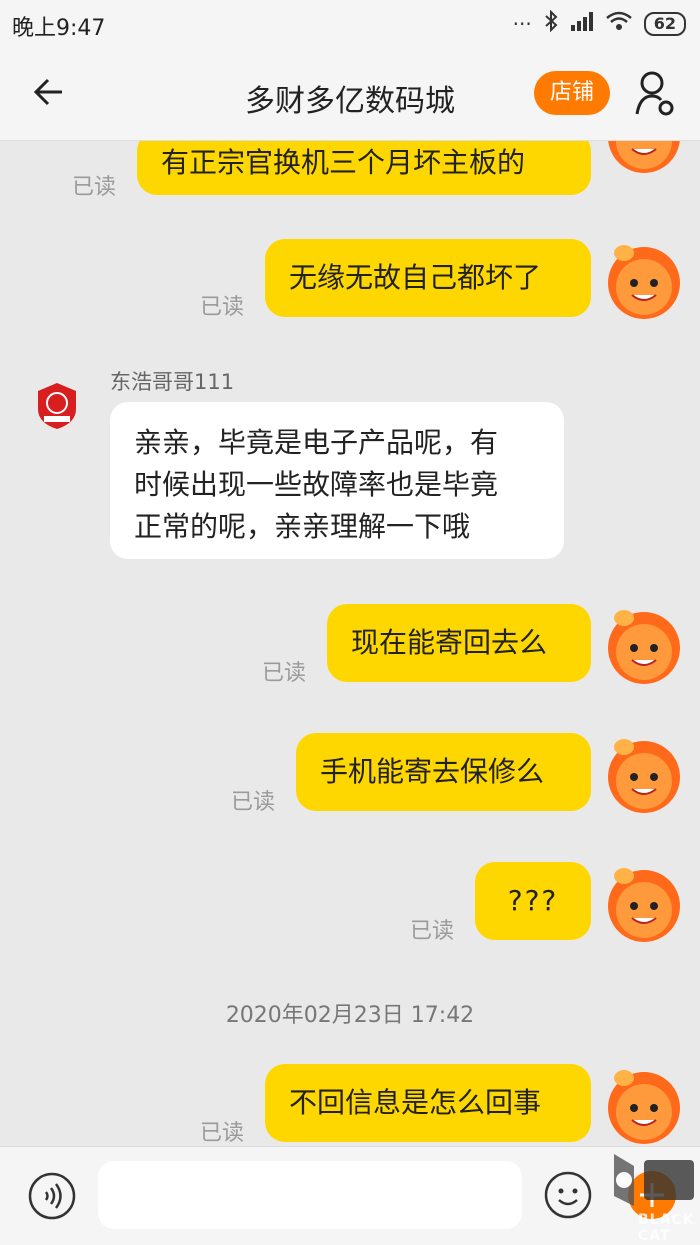  What do you see at coordinates (618, 23) in the screenshot?
I see `wifi-icon` at bounding box center [618, 23].